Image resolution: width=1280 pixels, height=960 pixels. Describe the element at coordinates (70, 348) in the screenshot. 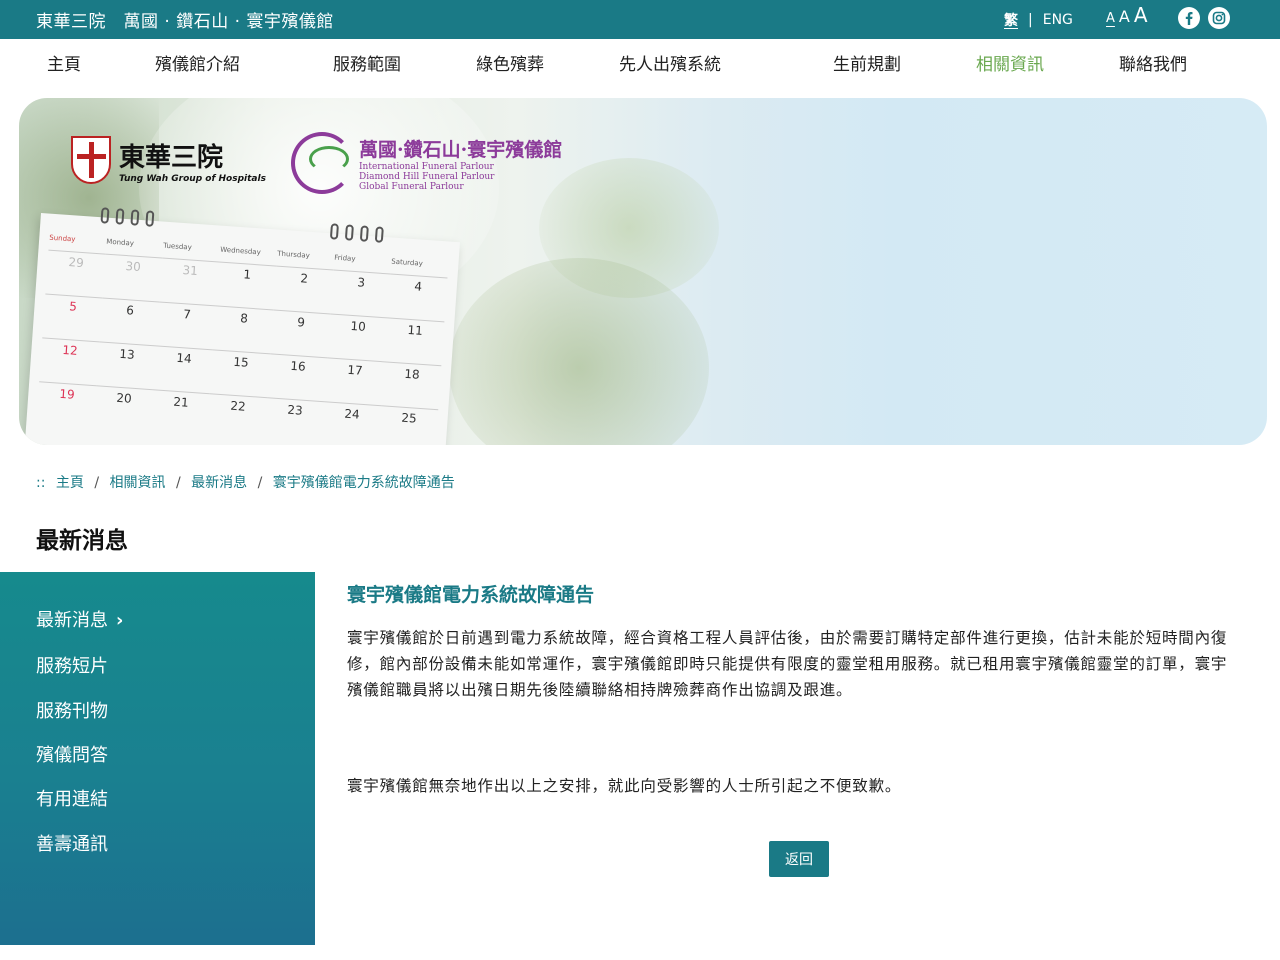

I see `calendar-date: 12` at that location.